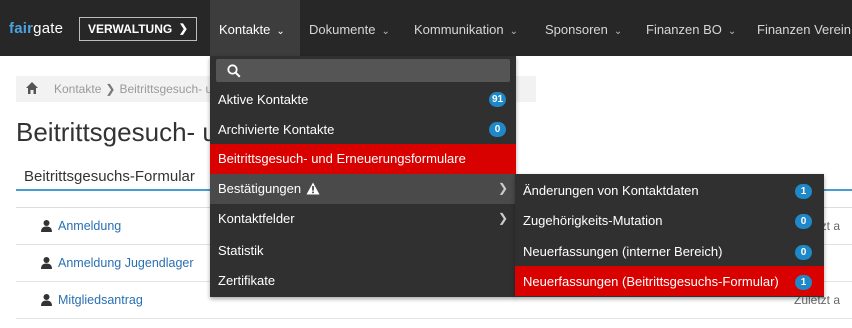 This screenshot has height=328, width=852. Describe the element at coordinates (234, 71) in the screenshot. I see `search-icon` at that location.